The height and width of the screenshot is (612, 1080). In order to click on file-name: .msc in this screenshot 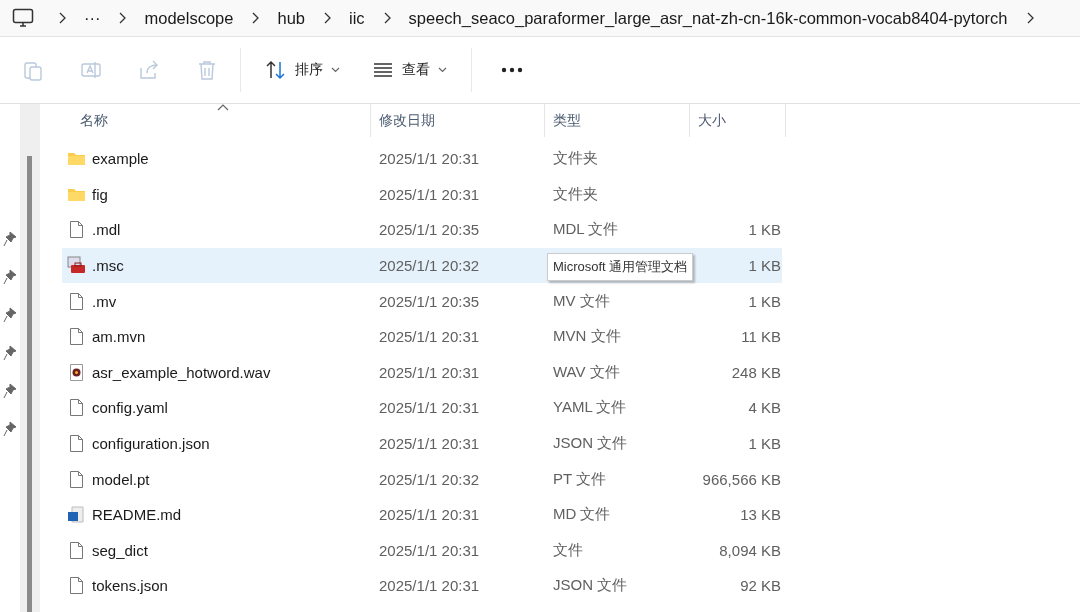, I will do `click(108, 266)`.